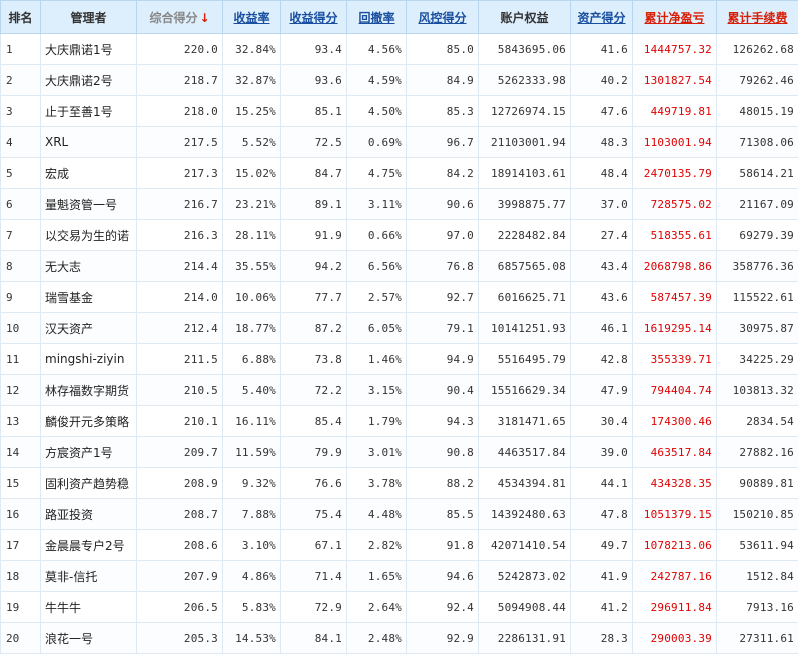 The width and height of the screenshot is (798, 654). Describe the element at coordinates (525, 17) in the screenshot. I see `header-equity: 账户权益` at that location.